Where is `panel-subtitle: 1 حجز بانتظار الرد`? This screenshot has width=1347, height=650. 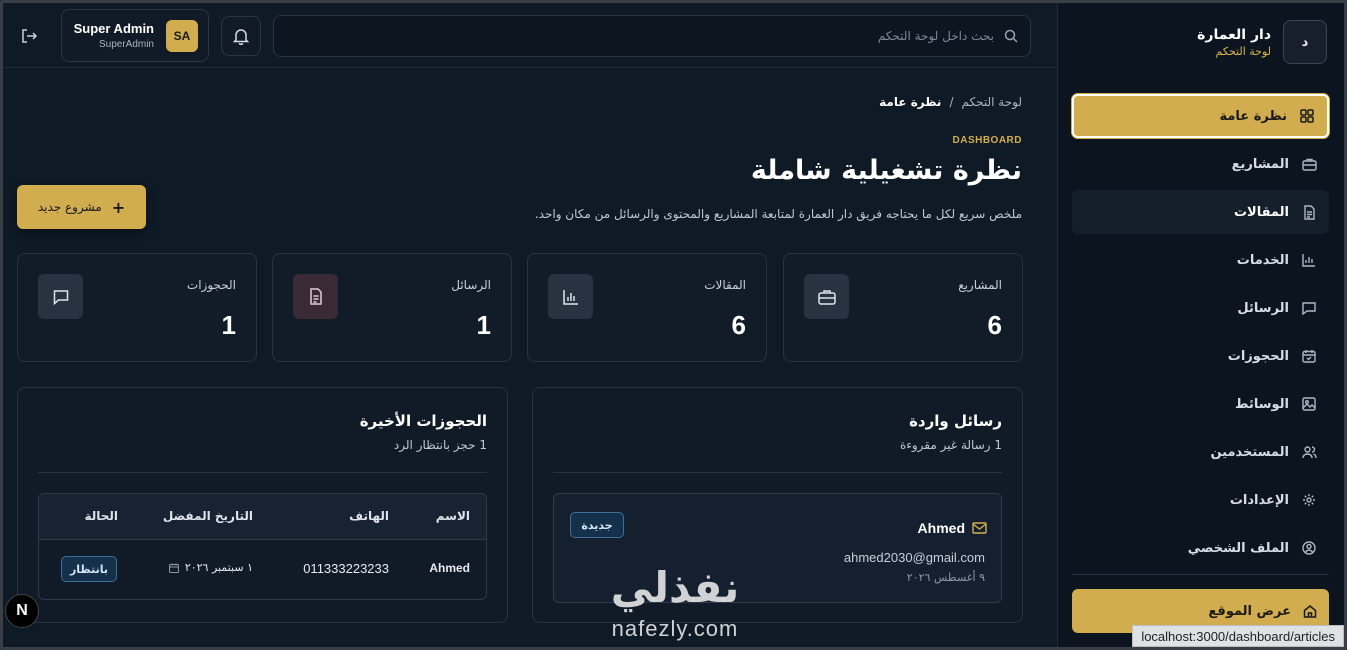 panel-subtitle: 1 حجز بانتظار الرد is located at coordinates (440, 445).